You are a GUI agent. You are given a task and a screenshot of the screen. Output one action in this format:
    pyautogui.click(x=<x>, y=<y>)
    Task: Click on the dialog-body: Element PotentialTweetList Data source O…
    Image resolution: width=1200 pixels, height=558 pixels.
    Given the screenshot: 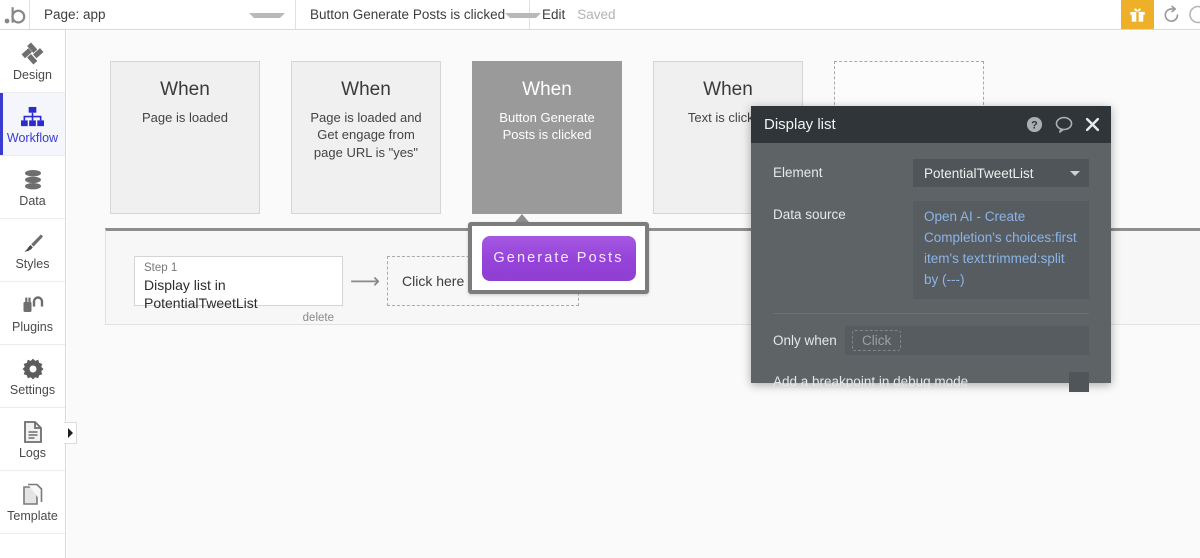 What is the action you would take?
    pyautogui.click(x=931, y=228)
    